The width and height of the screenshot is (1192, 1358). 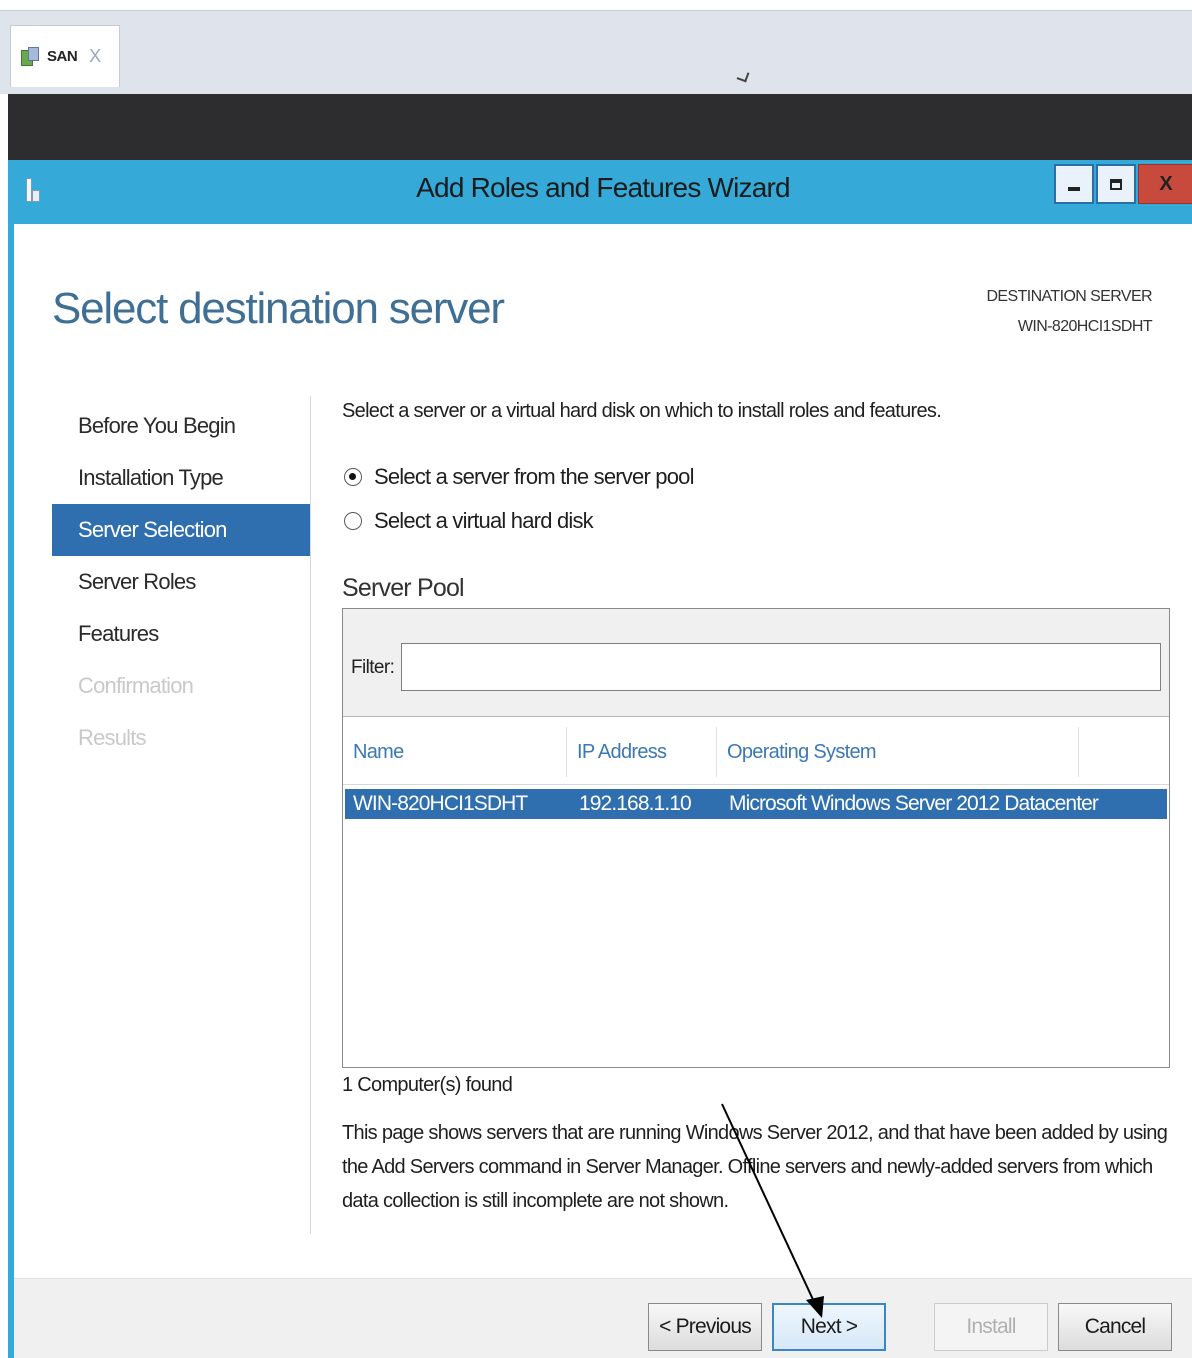 What do you see at coordinates (635, 803) in the screenshot?
I see `cell-ip-address: 192.168.1.10` at bounding box center [635, 803].